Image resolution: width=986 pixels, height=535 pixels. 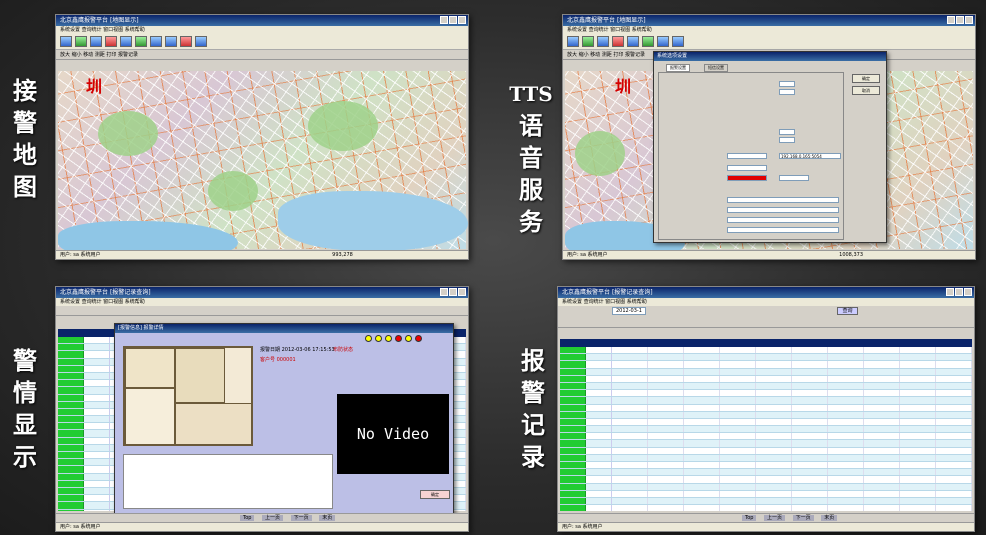 I want to click on cancel-button: 取消, so click(x=866, y=90).